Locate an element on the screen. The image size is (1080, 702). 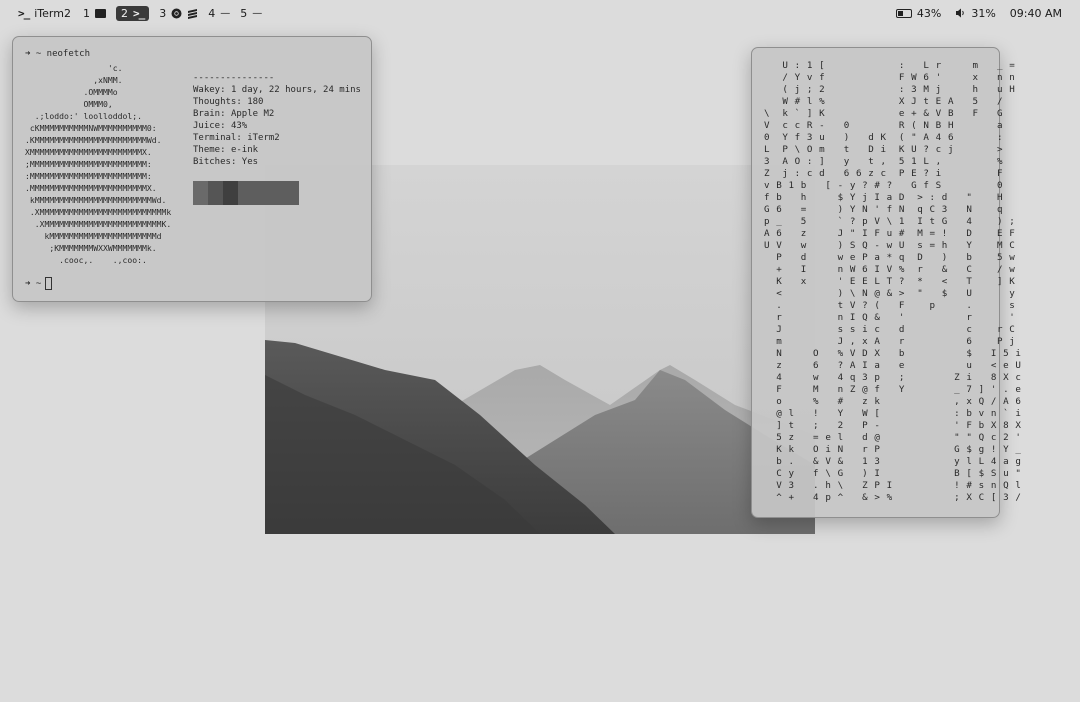
workspace-1-label: 1 is located at coordinates (86, 13).